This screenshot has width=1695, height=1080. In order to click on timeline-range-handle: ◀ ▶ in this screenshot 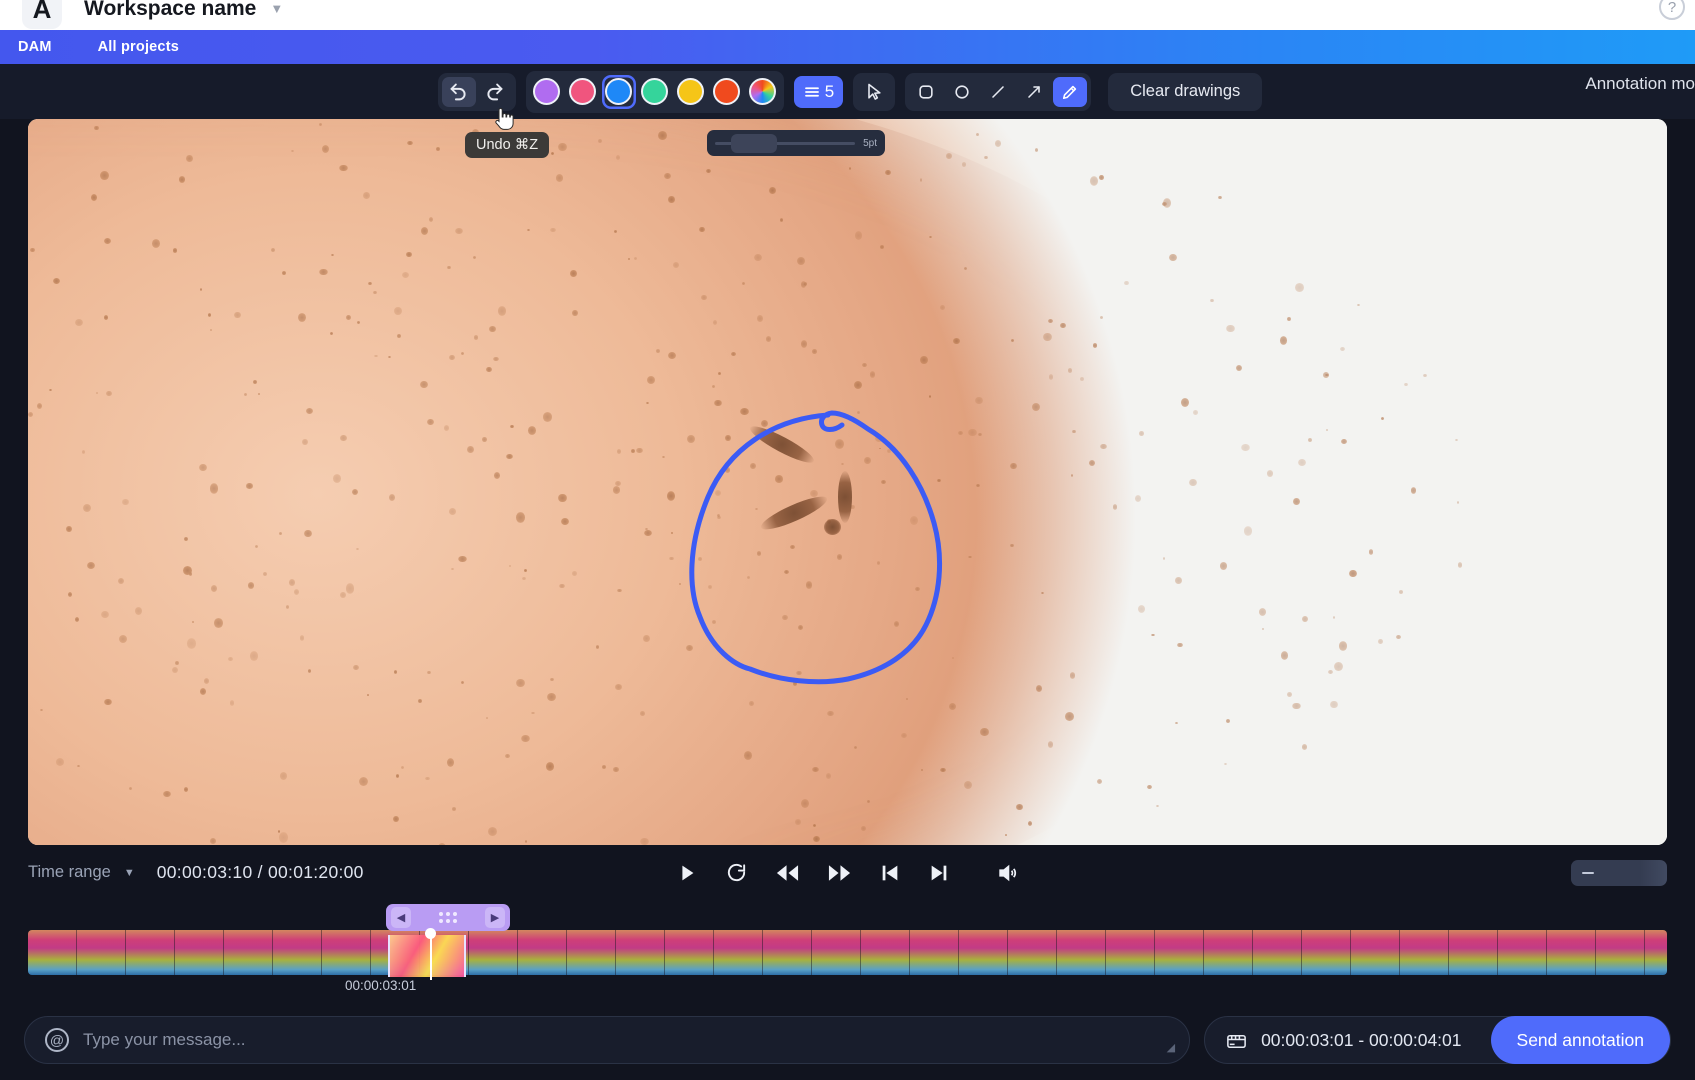, I will do `click(448, 917)`.